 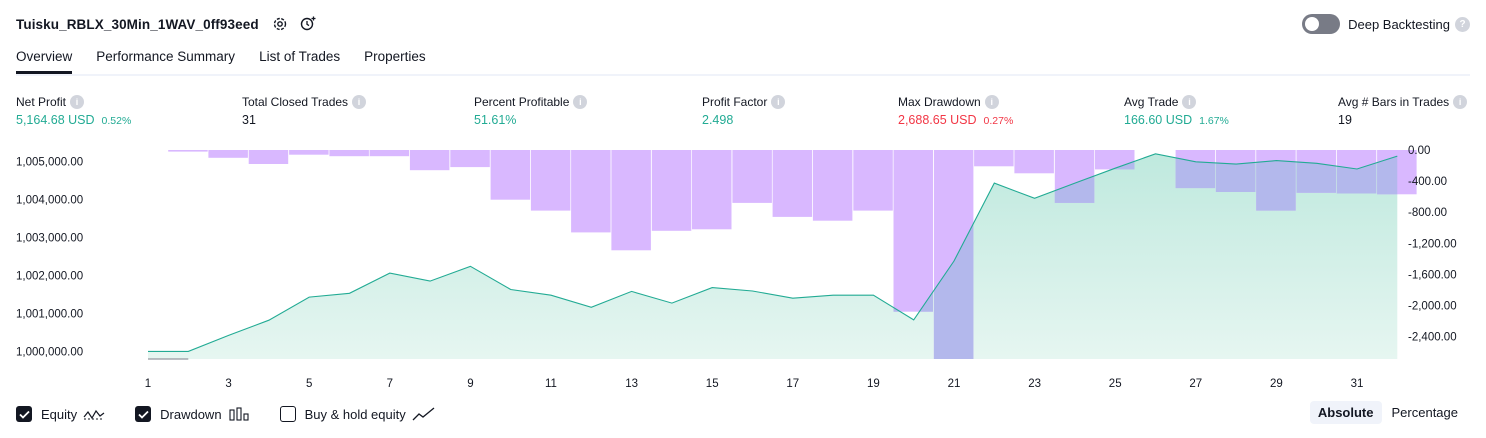 What do you see at coordinates (531, 111) in the screenshot?
I see `metric-percent-profitable: Percent Profitable i 51.61%` at bounding box center [531, 111].